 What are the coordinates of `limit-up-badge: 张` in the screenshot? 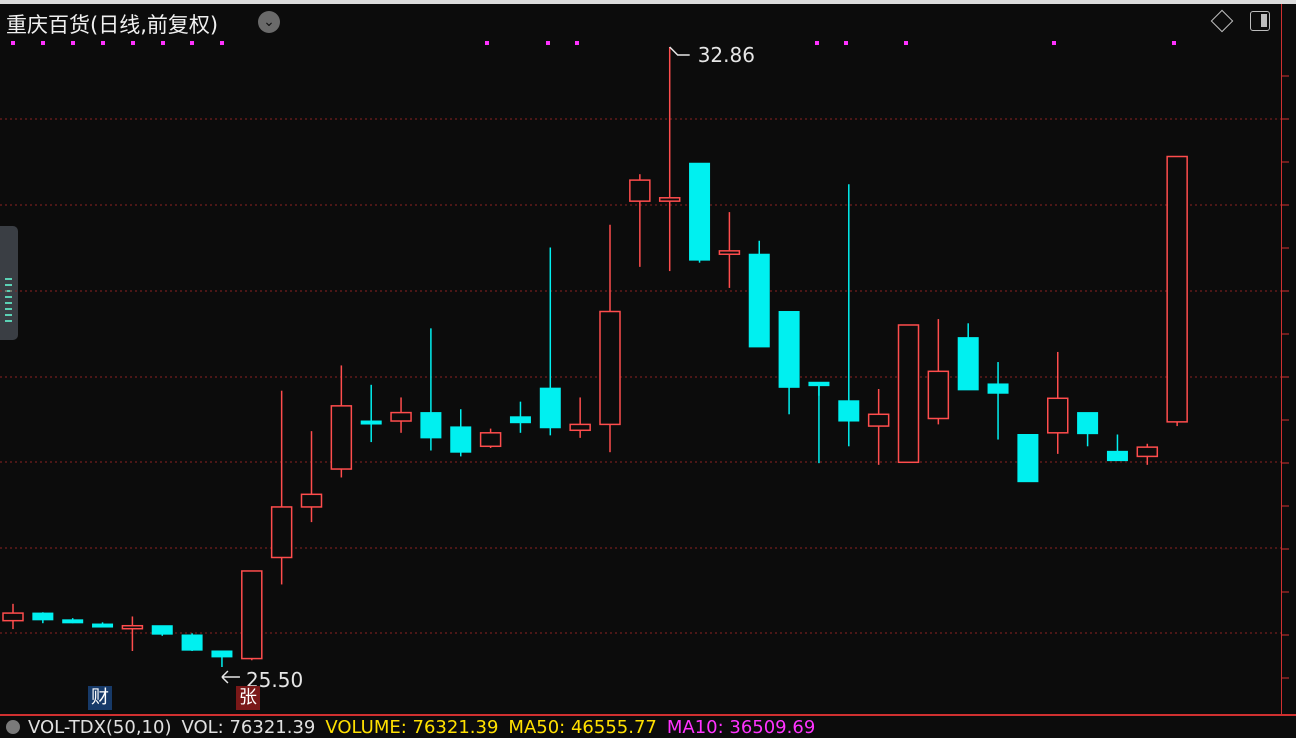 It's located at (248, 698).